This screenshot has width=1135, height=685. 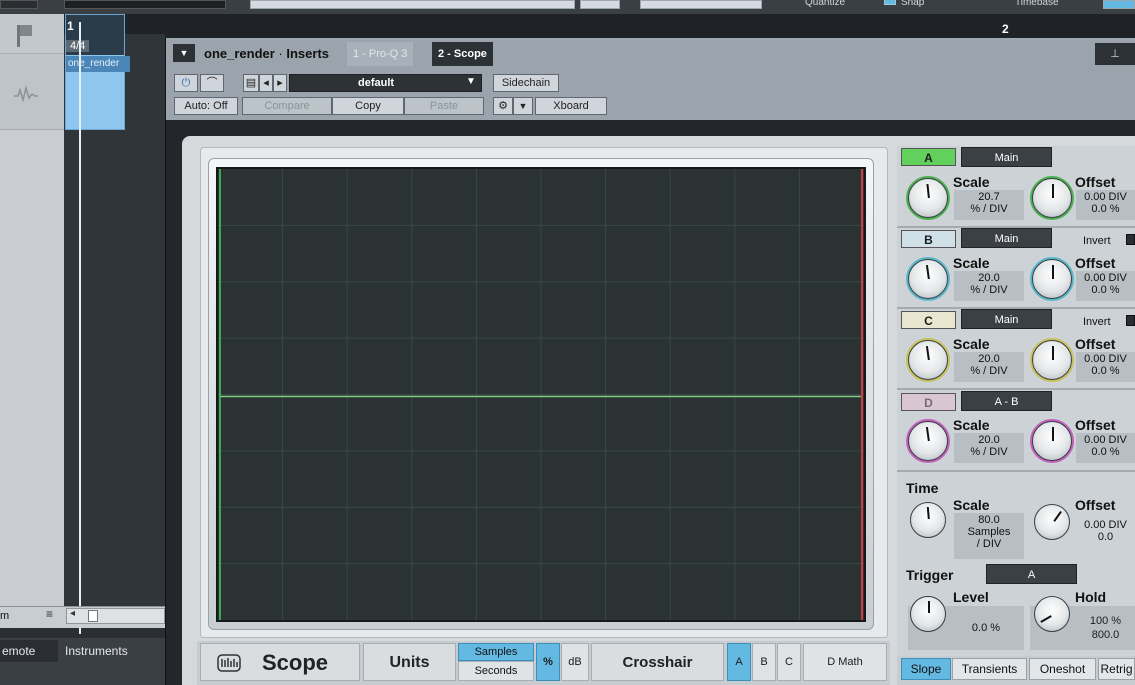 What do you see at coordinates (599, 24) in the screenshot?
I see `timeline-ruler` at bounding box center [599, 24].